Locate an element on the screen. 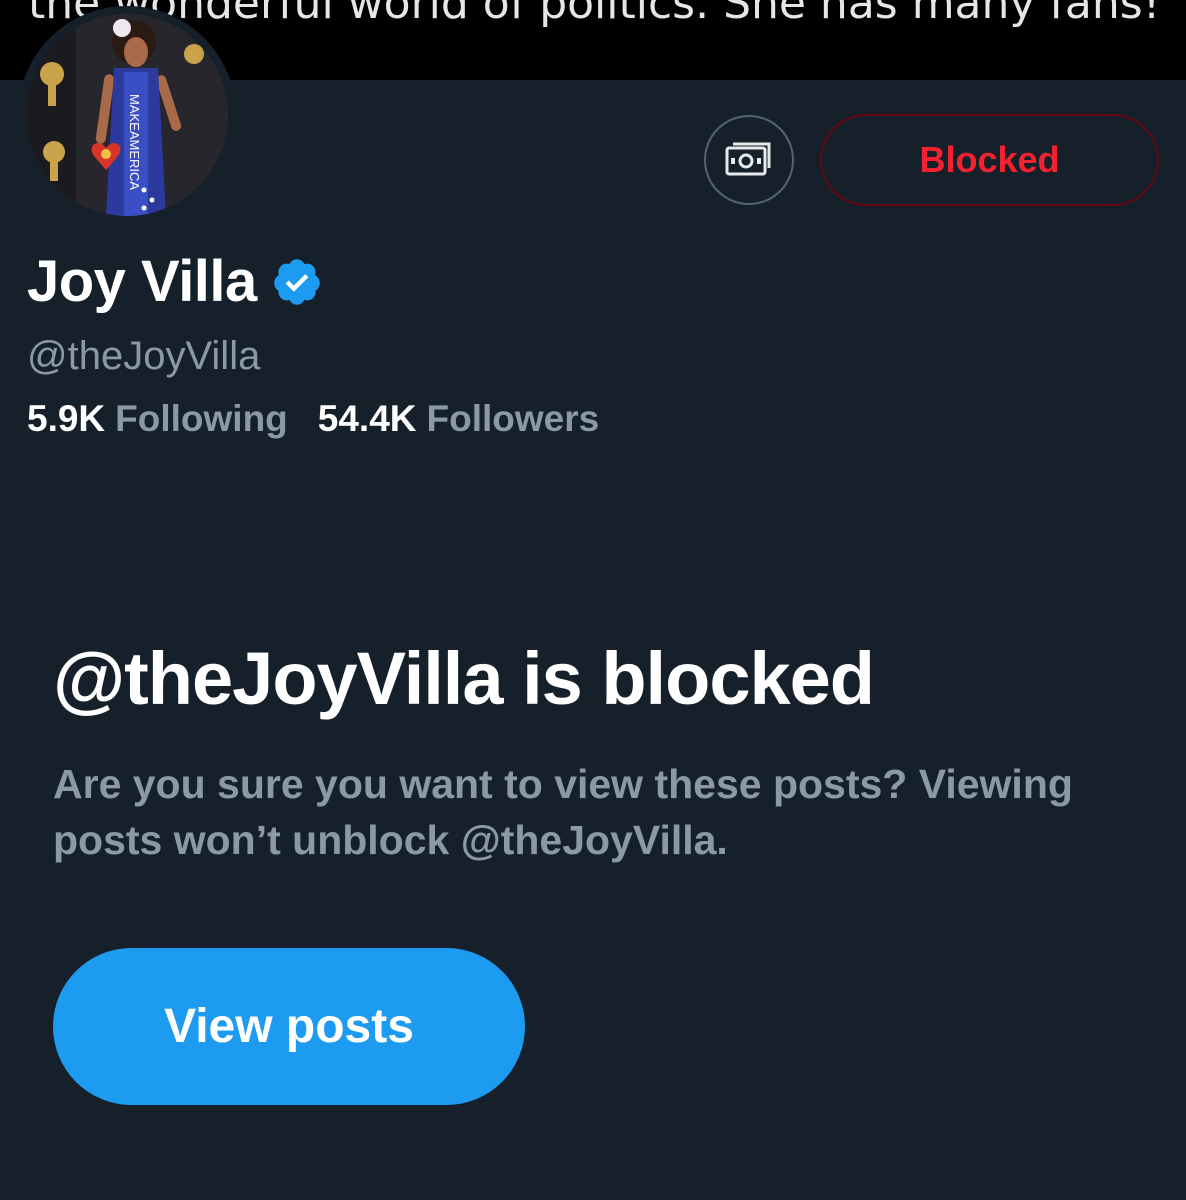 Image resolution: width=1186 pixels, height=1200 pixels. followers-count: 54.4K is located at coordinates (367, 418).